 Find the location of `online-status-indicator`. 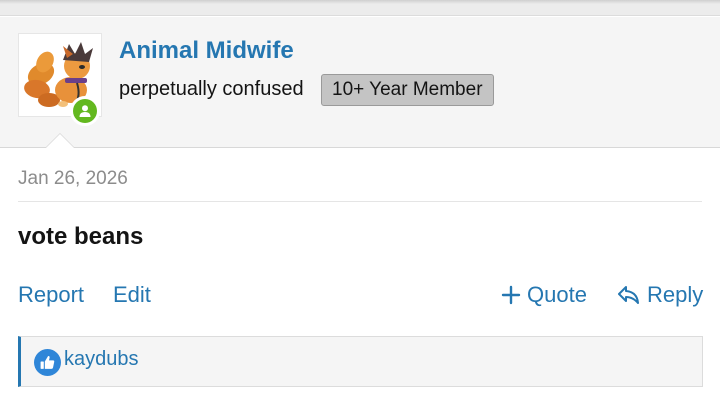

online-status-indicator is located at coordinates (85, 111).